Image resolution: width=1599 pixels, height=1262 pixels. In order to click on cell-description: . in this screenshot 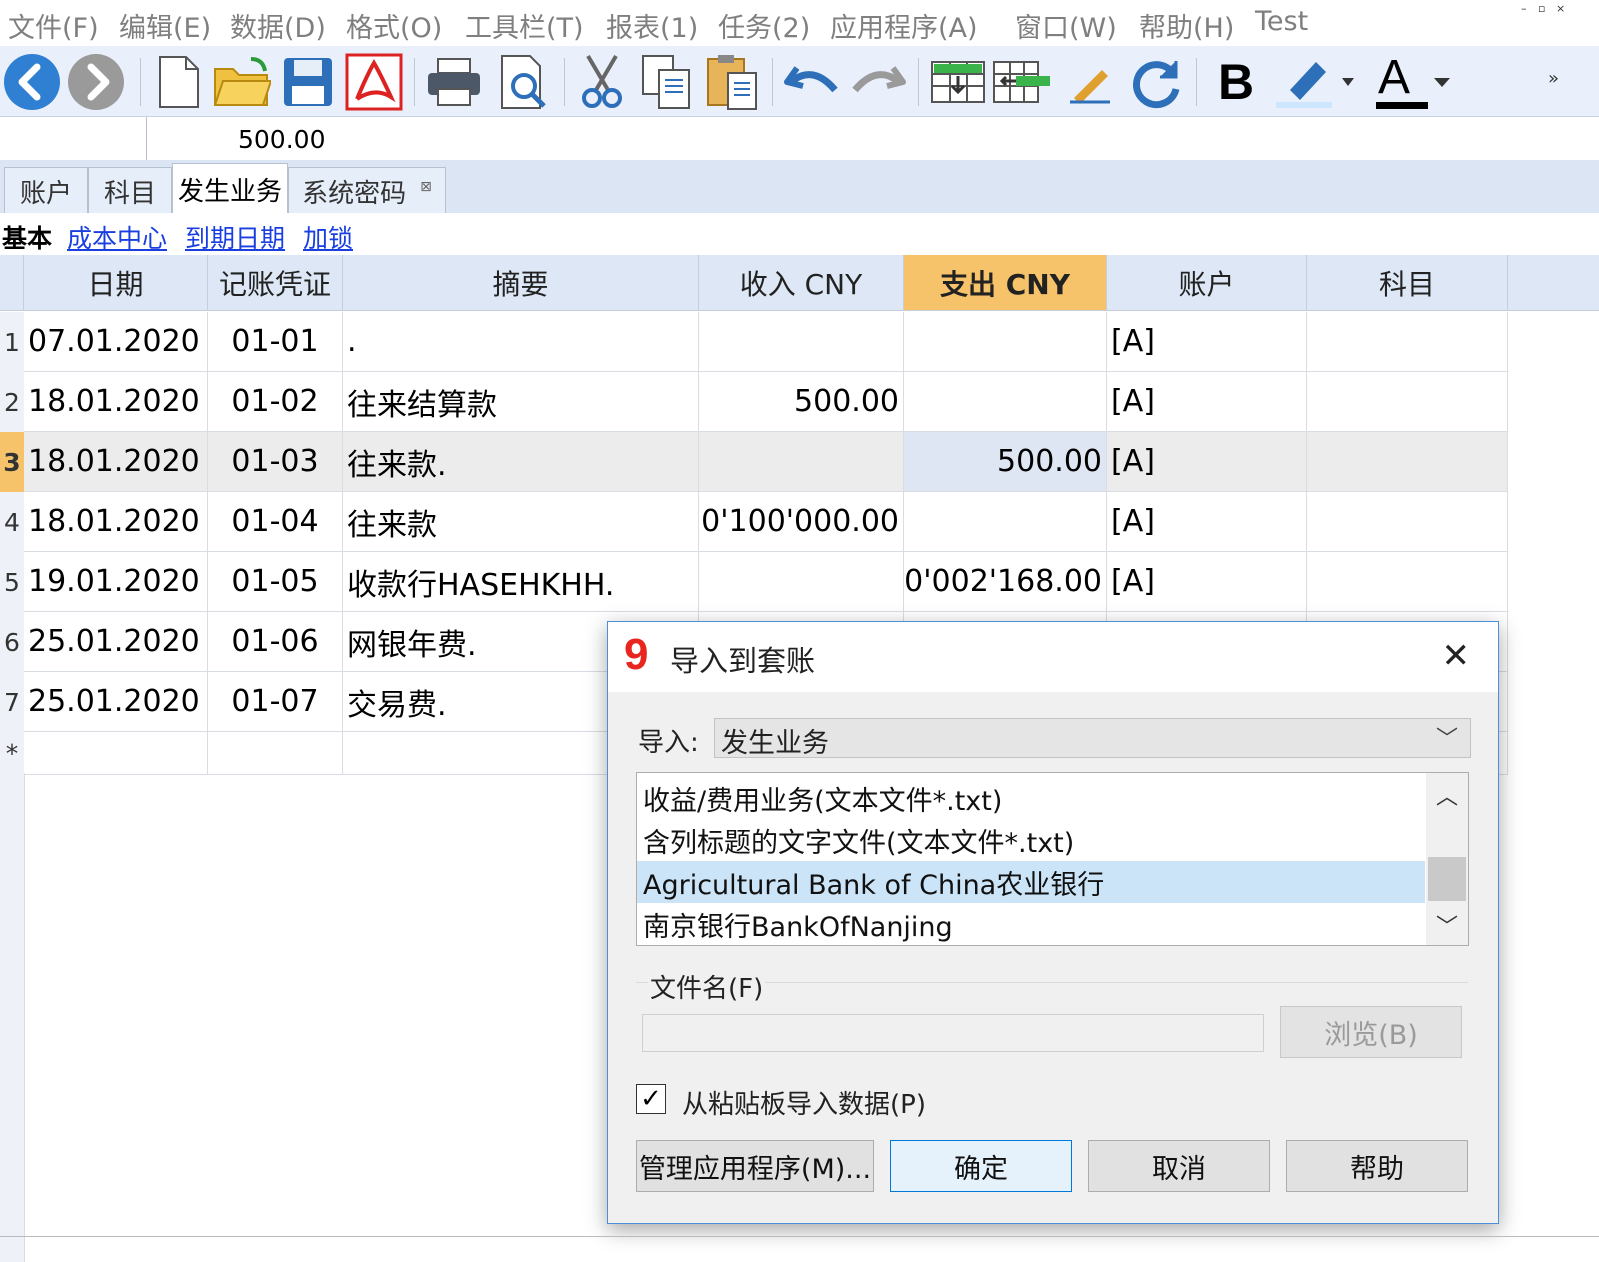, I will do `click(521, 341)`.